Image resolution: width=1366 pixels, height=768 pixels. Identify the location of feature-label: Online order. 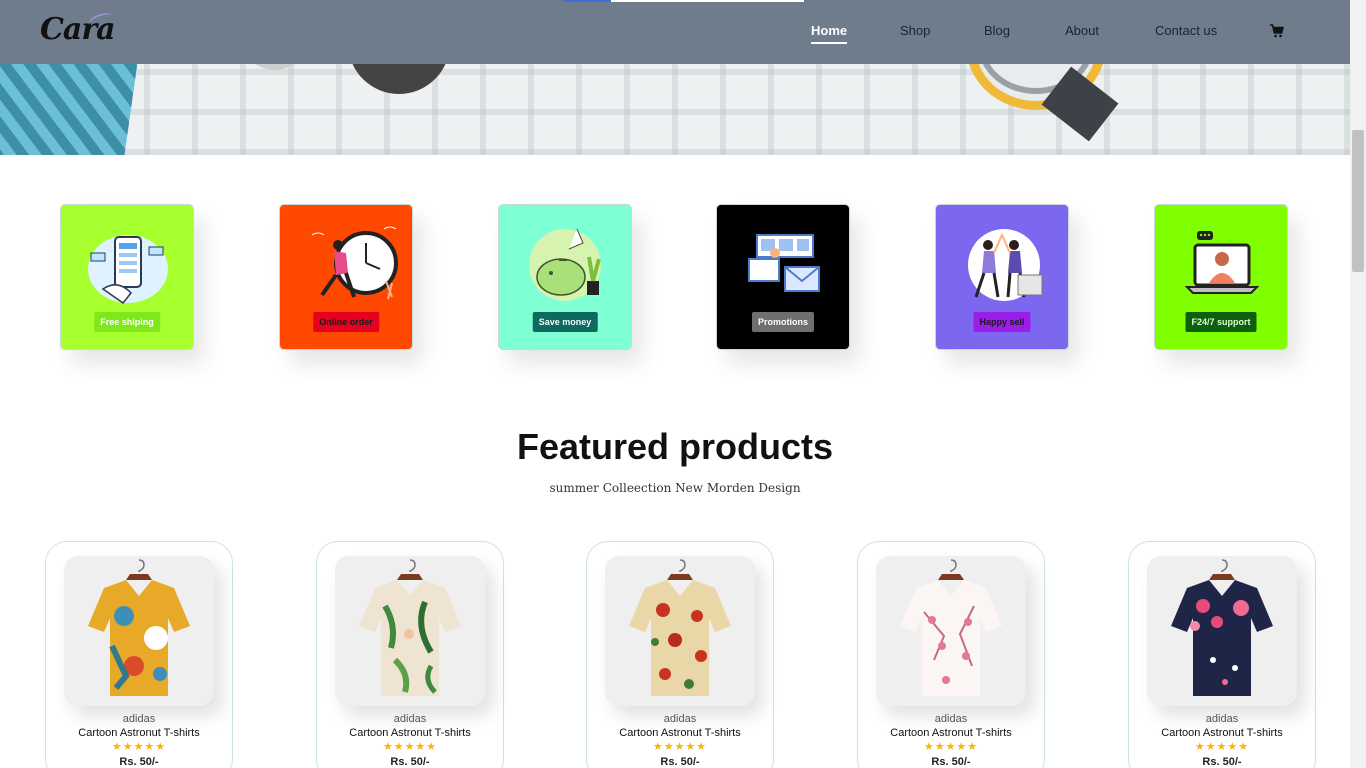
(346, 322).